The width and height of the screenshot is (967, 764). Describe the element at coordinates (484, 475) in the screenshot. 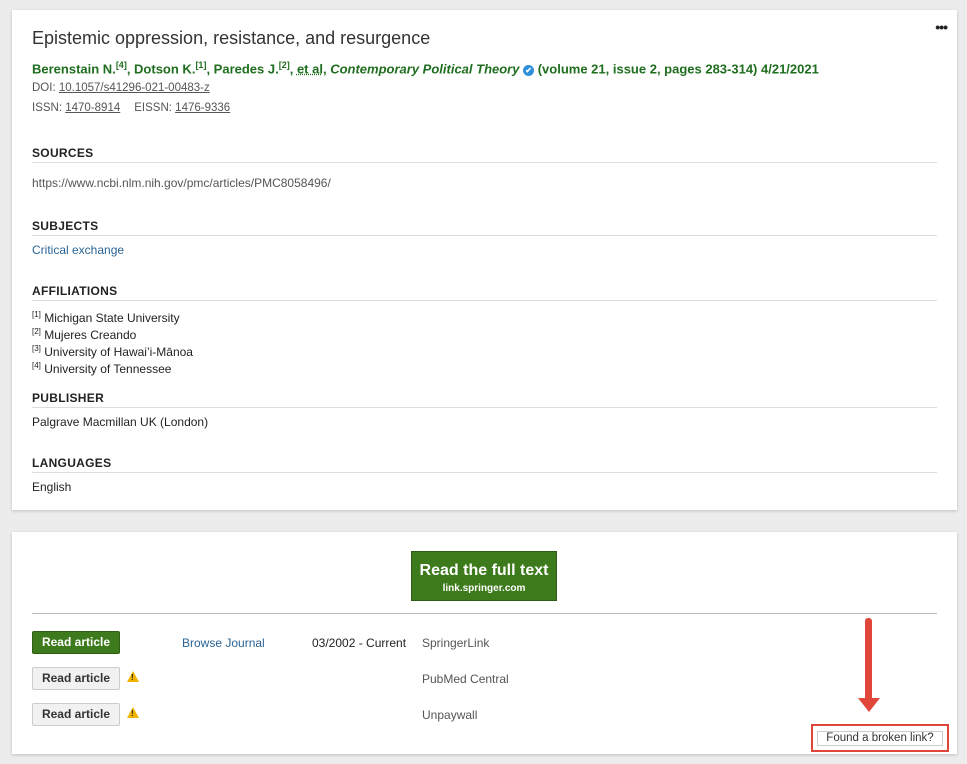

I see `languages-section: LANGUAGES English` at that location.